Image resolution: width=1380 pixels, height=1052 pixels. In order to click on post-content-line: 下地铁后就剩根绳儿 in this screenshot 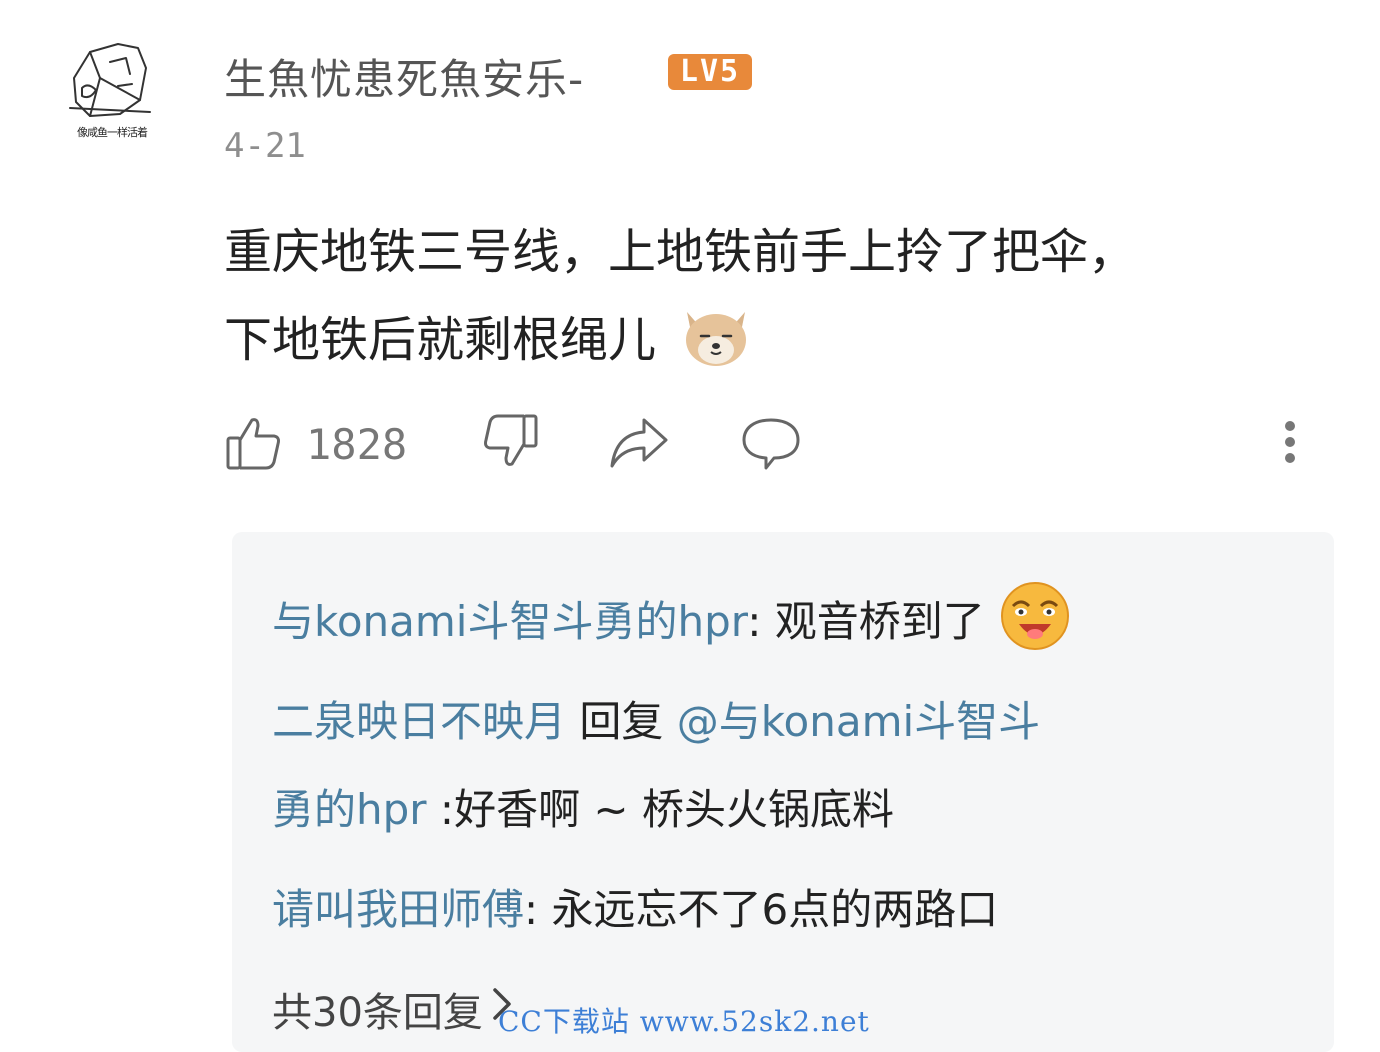, I will do `click(440, 340)`.